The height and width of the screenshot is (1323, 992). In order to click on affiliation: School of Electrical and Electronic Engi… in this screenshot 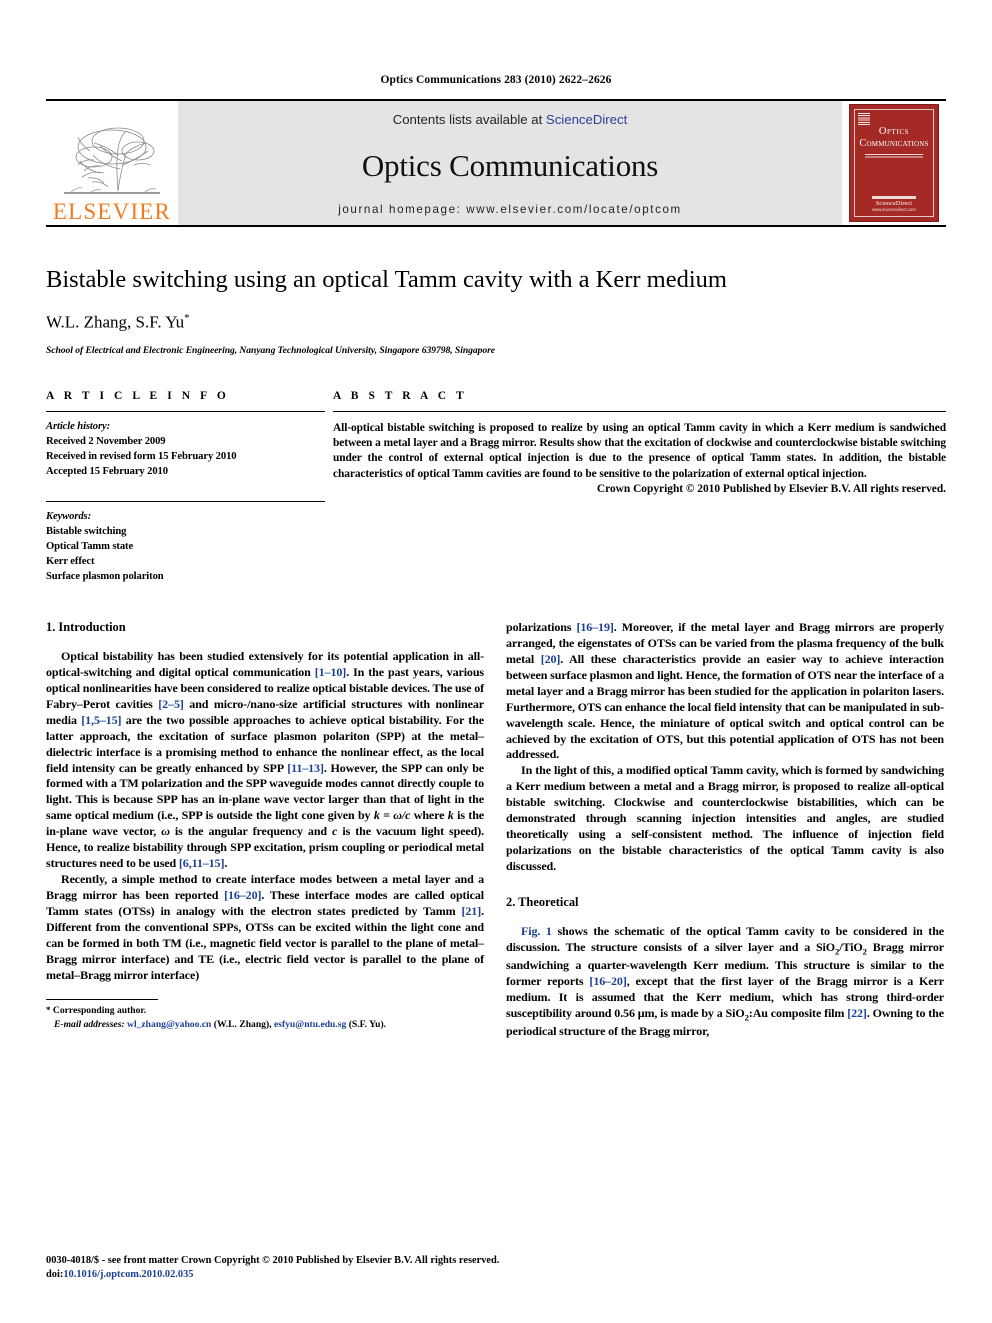, I will do `click(270, 350)`.